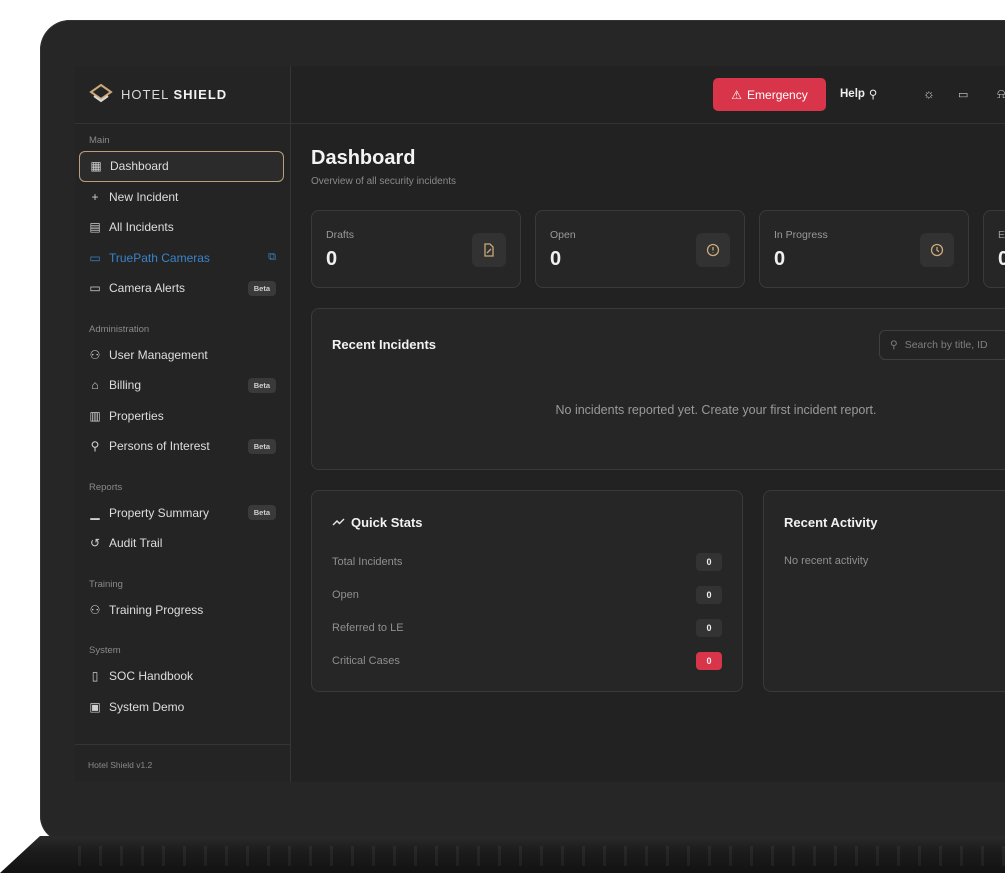 This screenshot has width=1005, height=873. What do you see at coordinates (95, 676) in the screenshot?
I see `book-icon: ▯` at bounding box center [95, 676].